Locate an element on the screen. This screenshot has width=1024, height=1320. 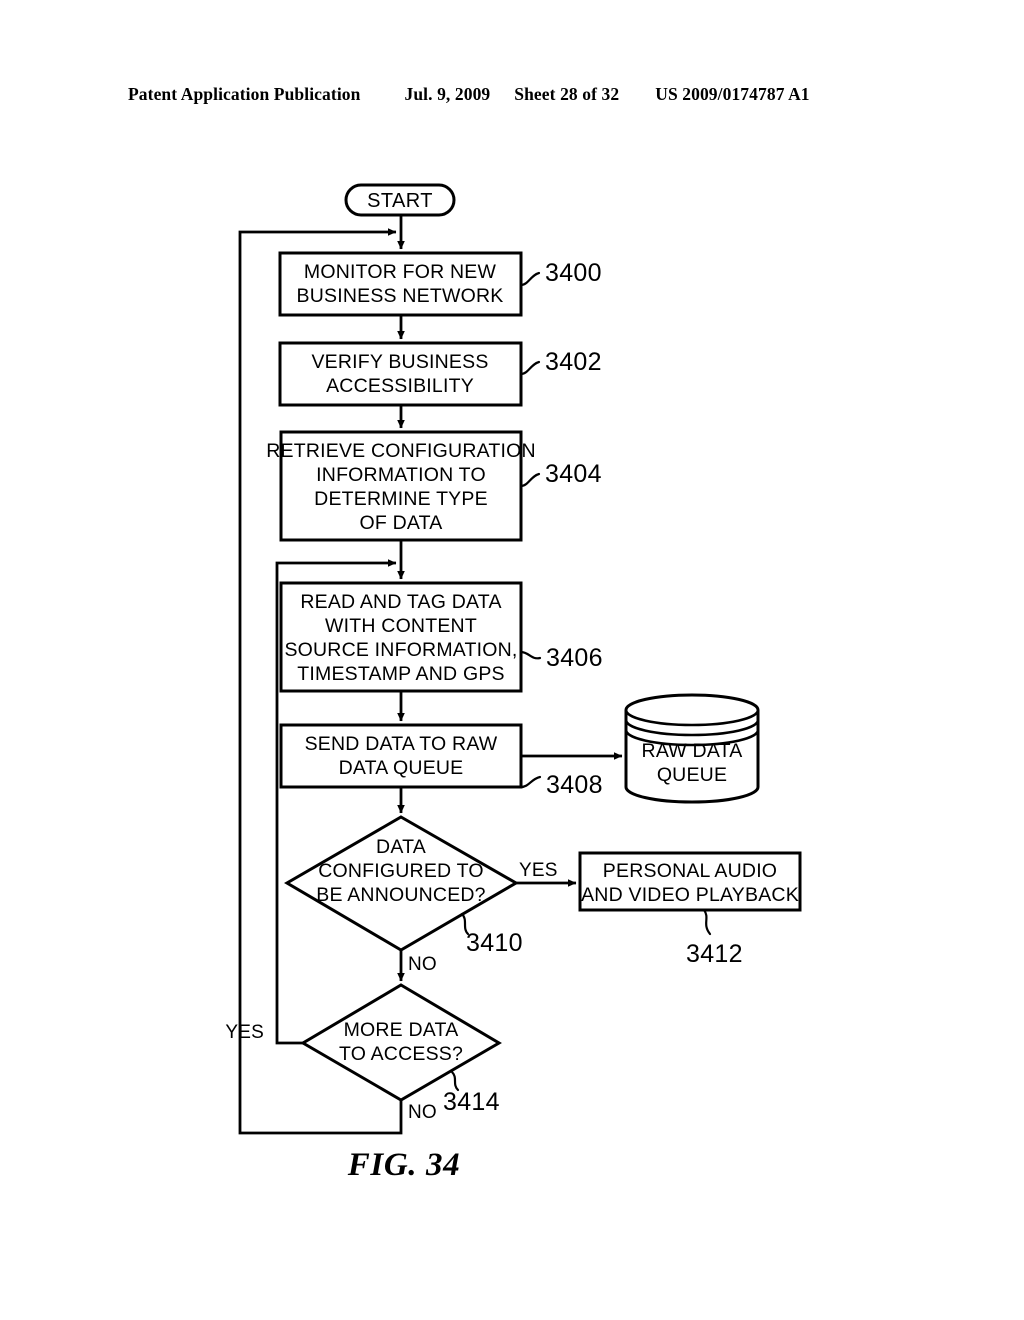
ref-leader-3406: 3406 is located at coordinates (561, 658).